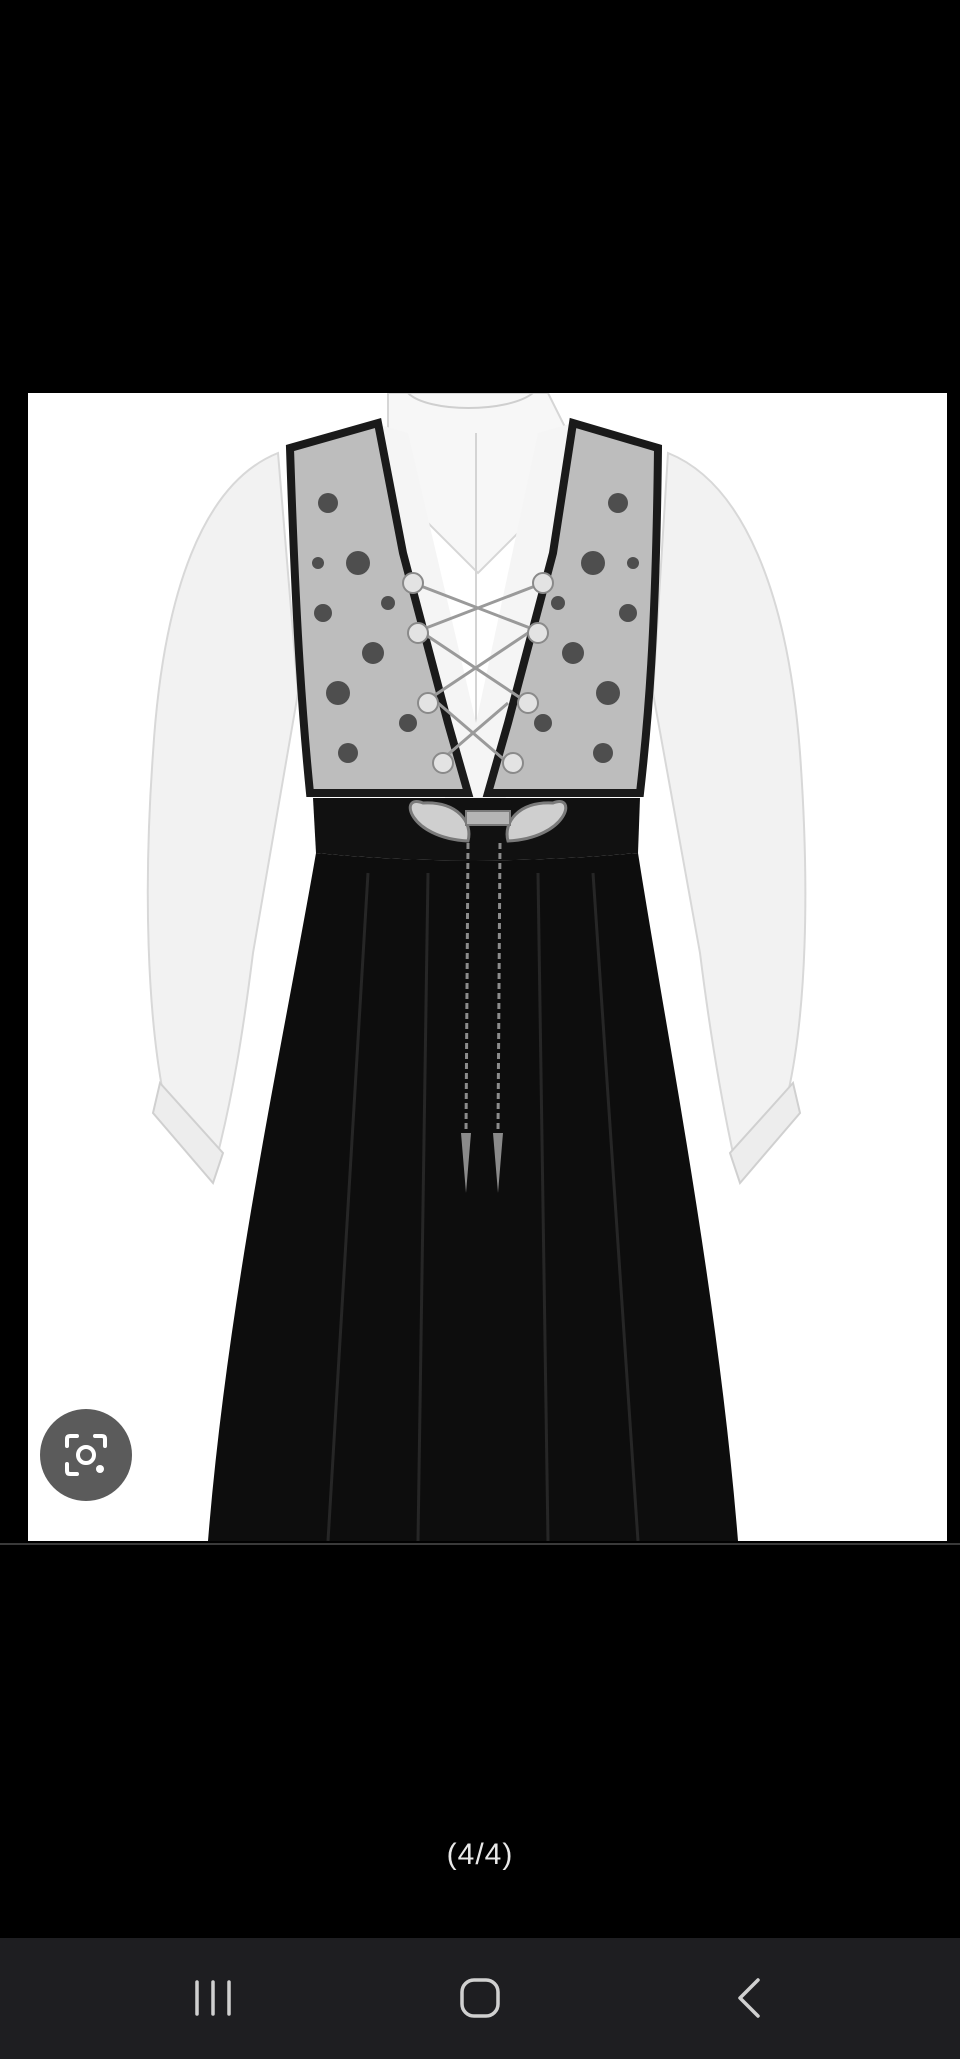 The height and width of the screenshot is (2059, 960). I want to click on home-icon, so click(480, 1998).